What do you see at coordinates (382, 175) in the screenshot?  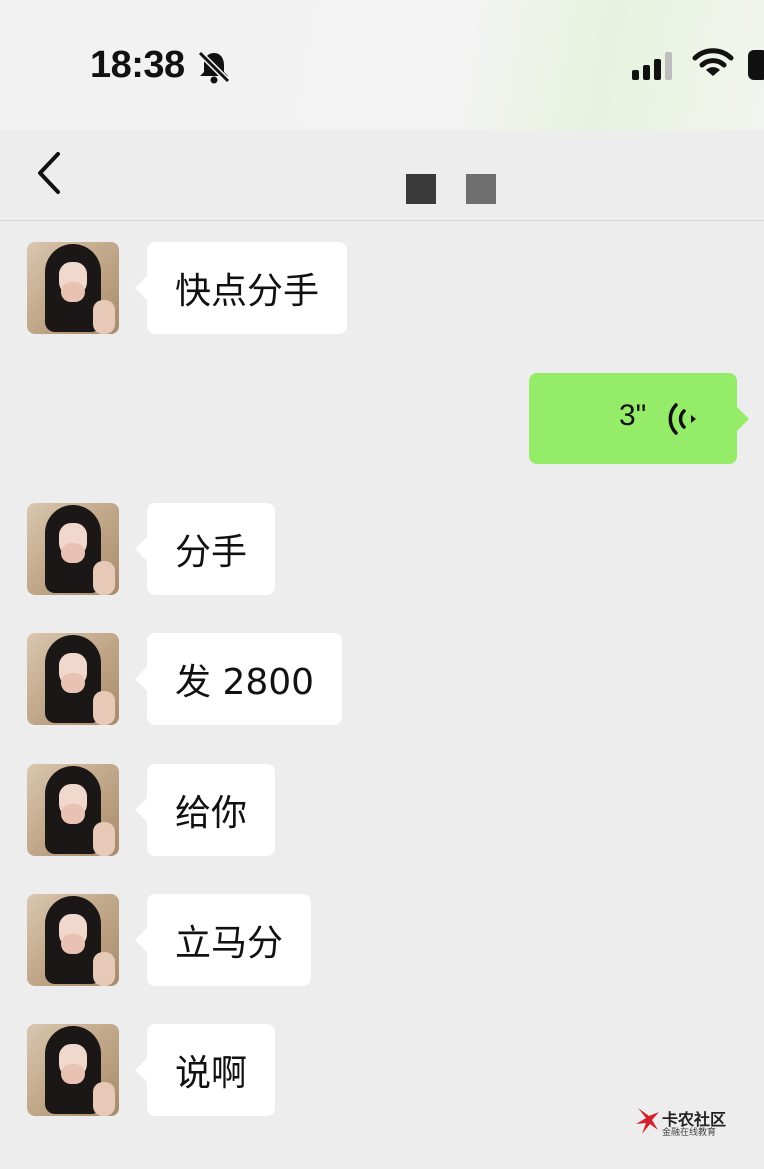 I see `chat-header` at bounding box center [382, 175].